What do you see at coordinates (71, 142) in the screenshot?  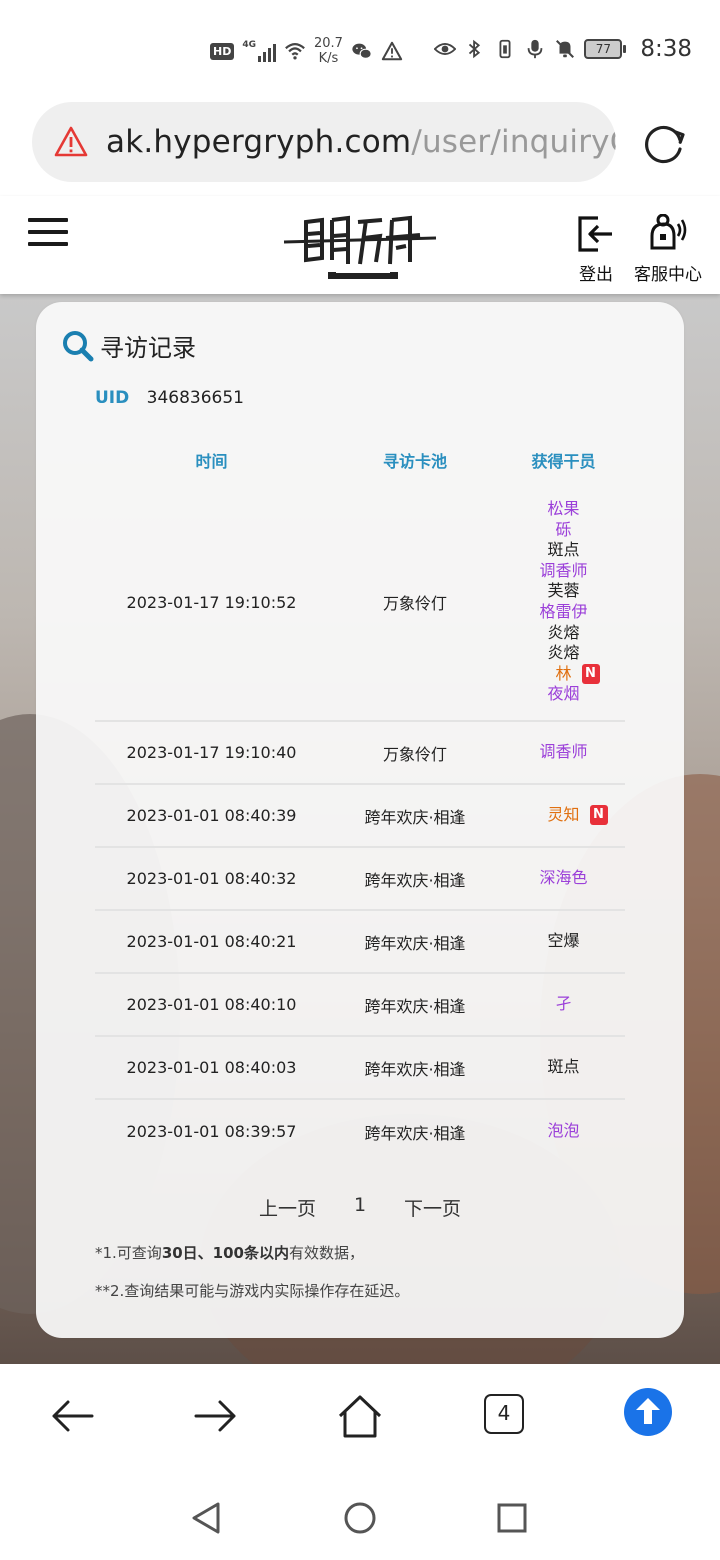 I see `insecure-warning-icon` at bounding box center [71, 142].